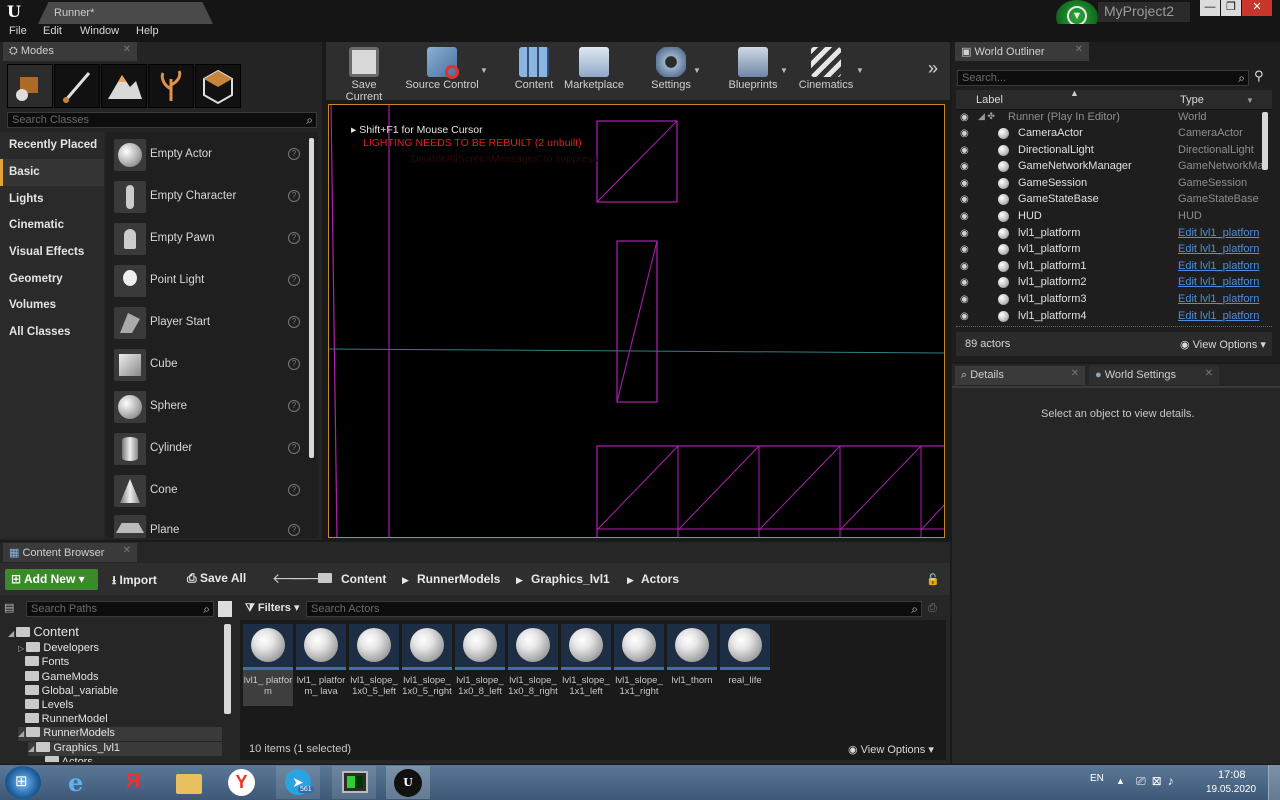 This screenshot has height=800, width=1280. Describe the element at coordinates (171, 86) in the screenshot. I see `foliage-mode-icon` at that location.